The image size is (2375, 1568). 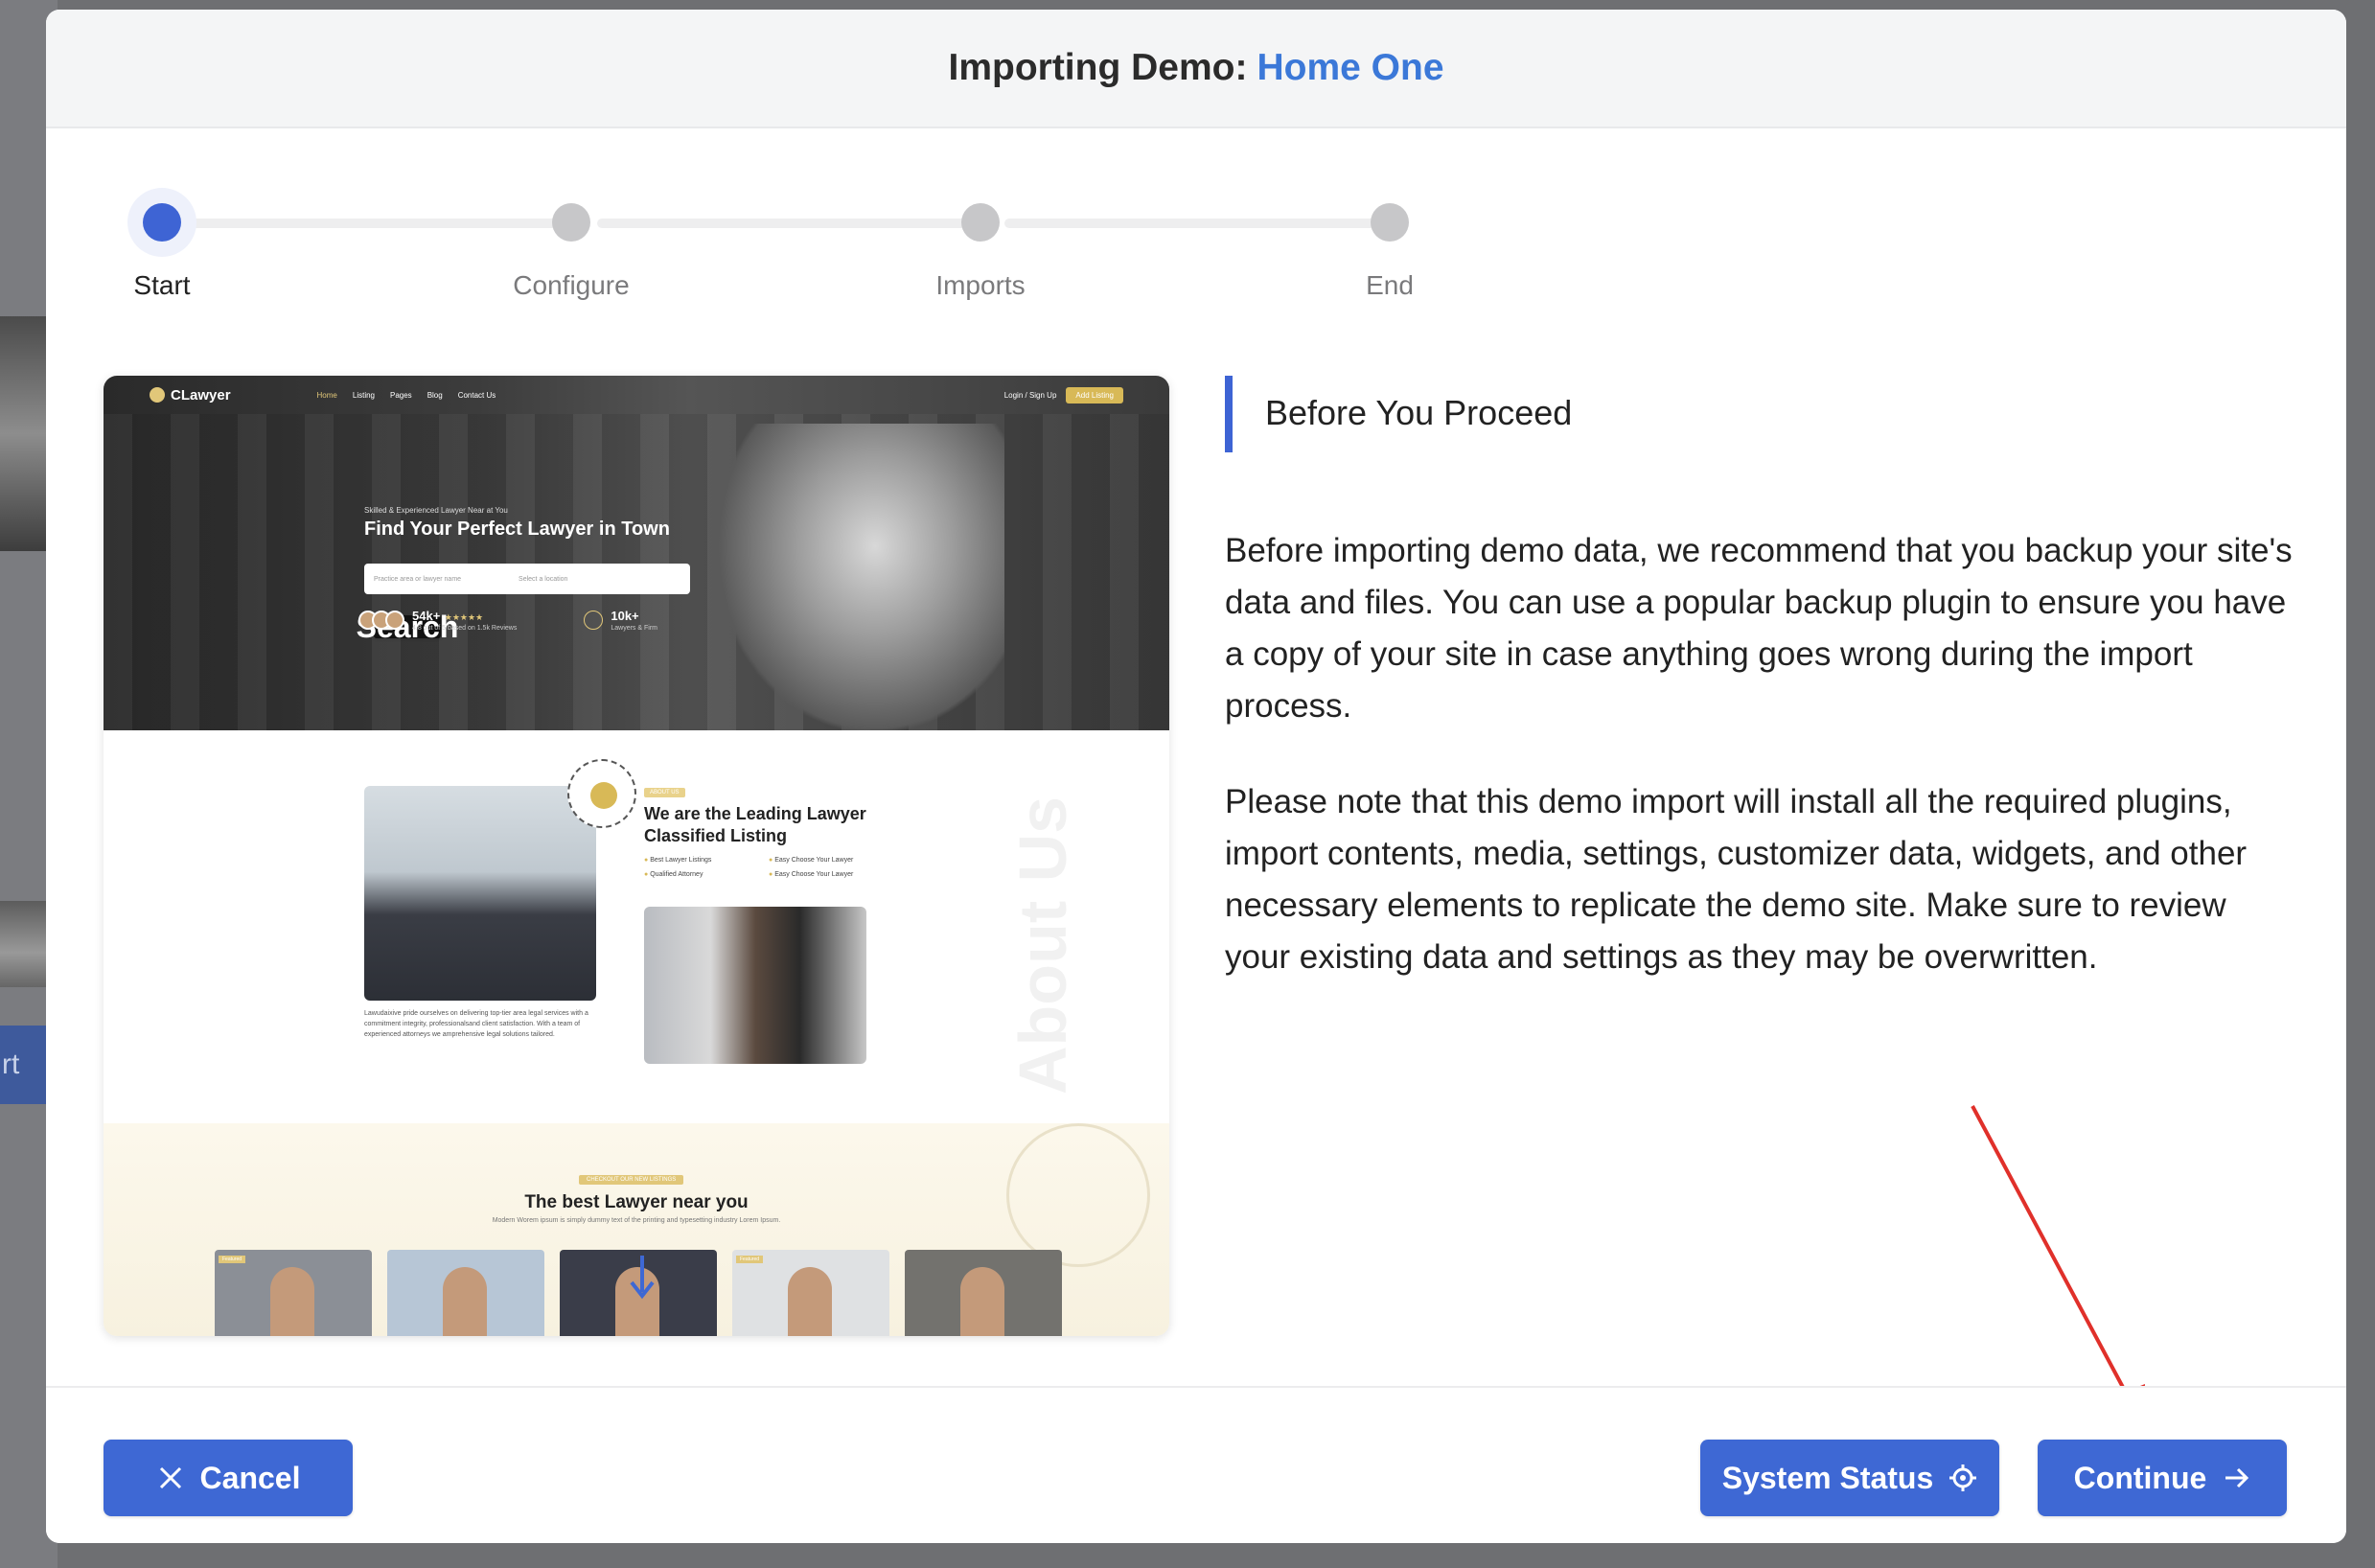 I want to click on step-label-configure: Configure, so click(x=571, y=285).